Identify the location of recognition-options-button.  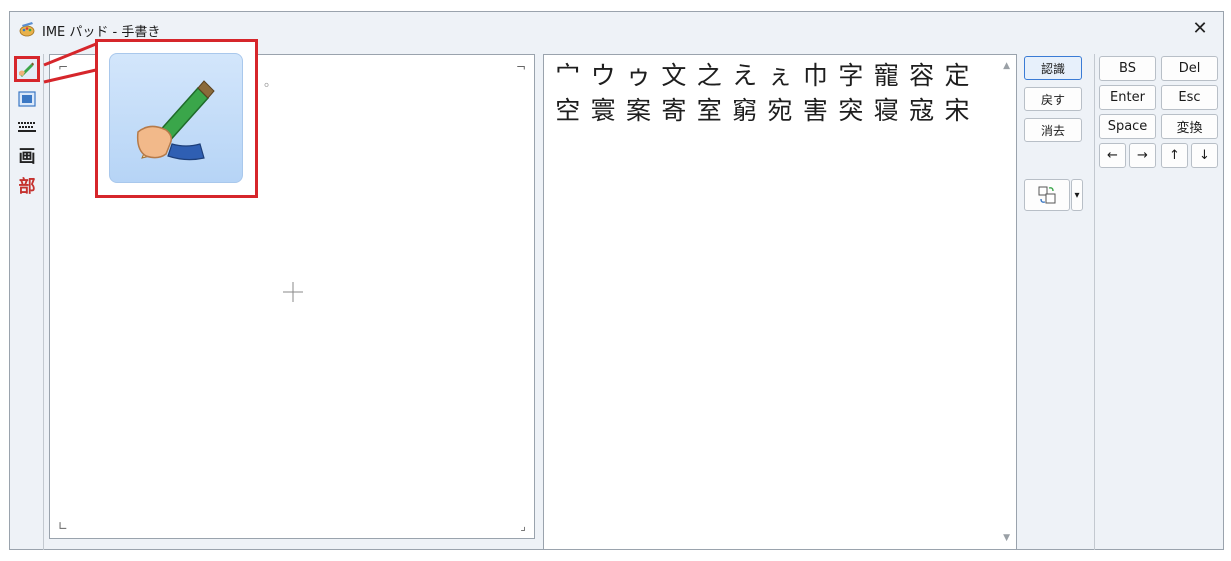
(1047, 195).